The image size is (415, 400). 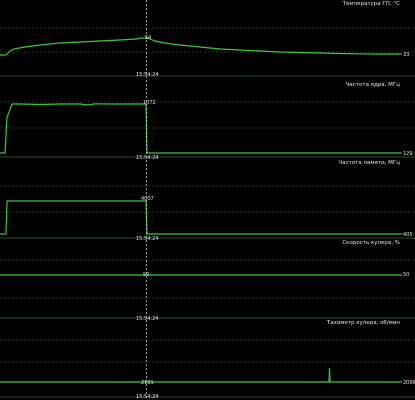 What do you see at coordinates (408, 235) in the screenshot?
I see `current-value-label: 405` at bounding box center [408, 235].